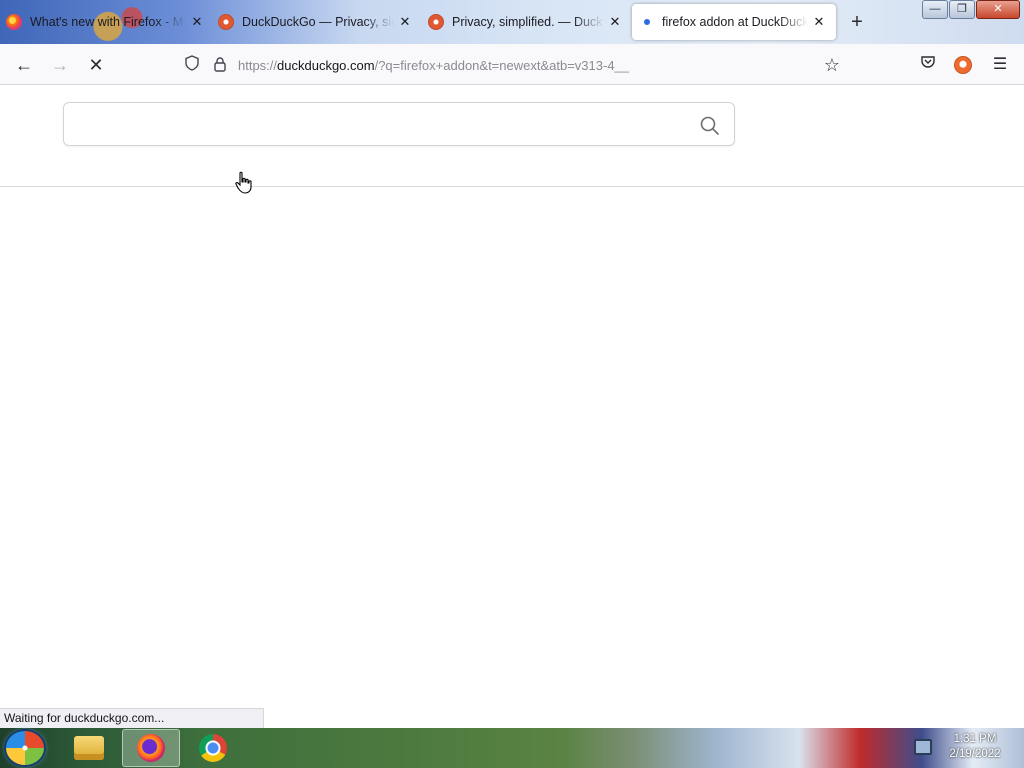 The width and height of the screenshot is (1024, 768). I want to click on lock-icon, so click(220, 65).